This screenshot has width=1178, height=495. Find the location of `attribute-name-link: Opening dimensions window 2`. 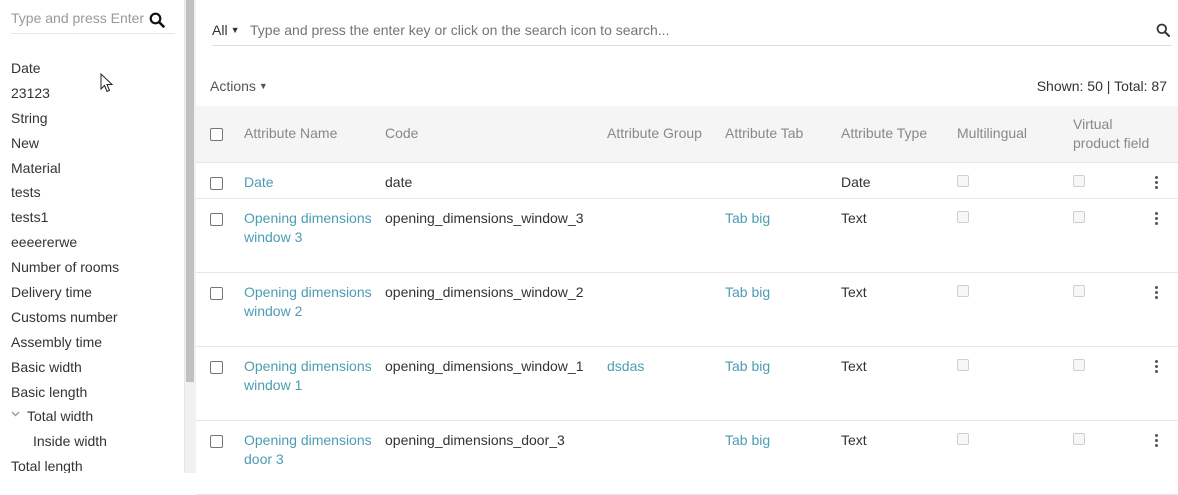

attribute-name-link: Opening dimensions window 2 is located at coordinates (308, 301).